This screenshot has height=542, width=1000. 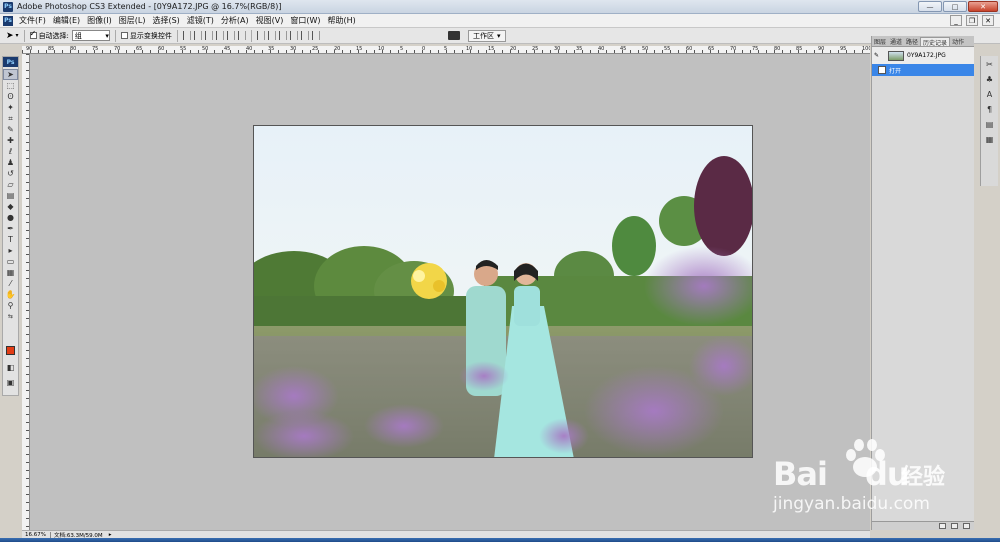 I want to click on history-state: 打开, so click(x=923, y=70).